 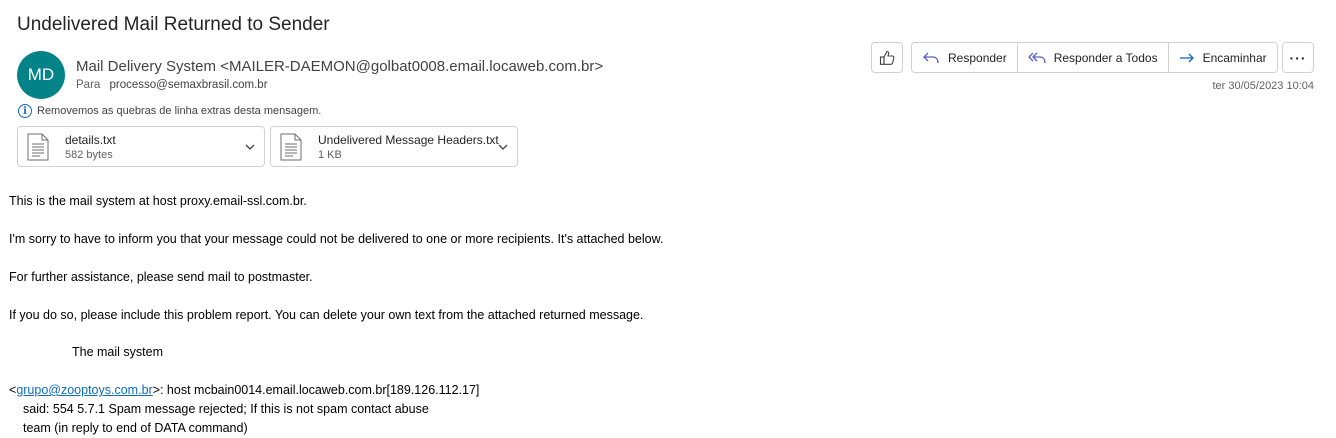 I want to click on reply-all-button: Responder a Todos, so click(x=1092, y=57).